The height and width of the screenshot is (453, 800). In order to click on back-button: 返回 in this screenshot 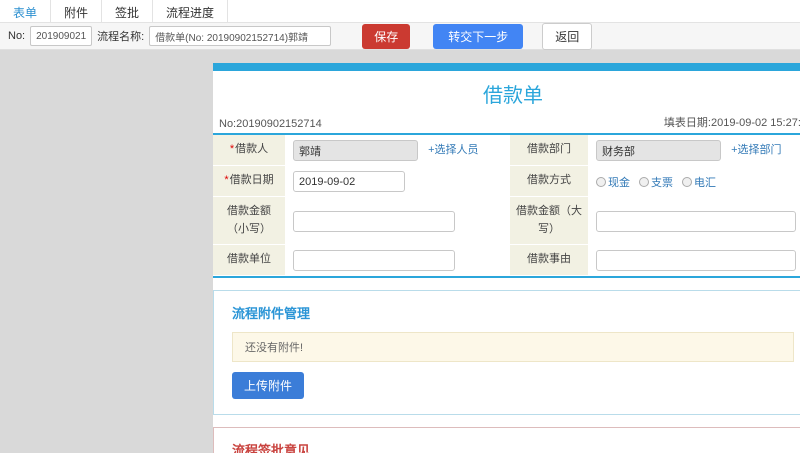, I will do `click(567, 36)`.